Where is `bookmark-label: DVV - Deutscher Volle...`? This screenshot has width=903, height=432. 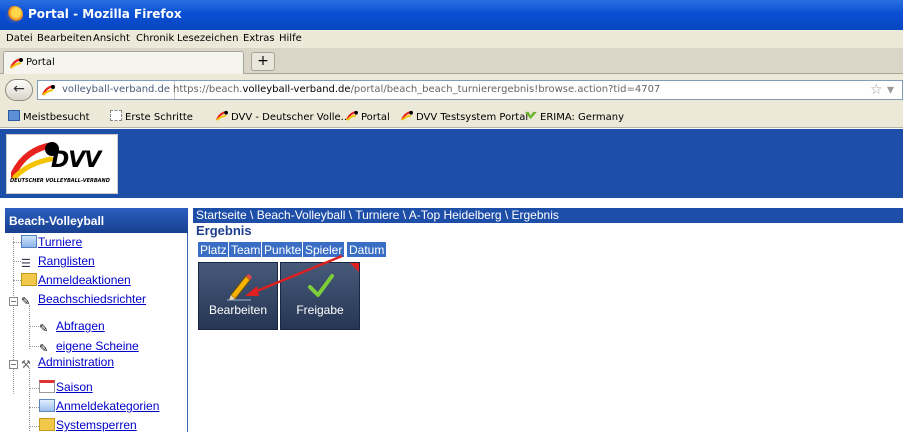 bookmark-label: DVV - Deutscher Volle... is located at coordinates (291, 117).